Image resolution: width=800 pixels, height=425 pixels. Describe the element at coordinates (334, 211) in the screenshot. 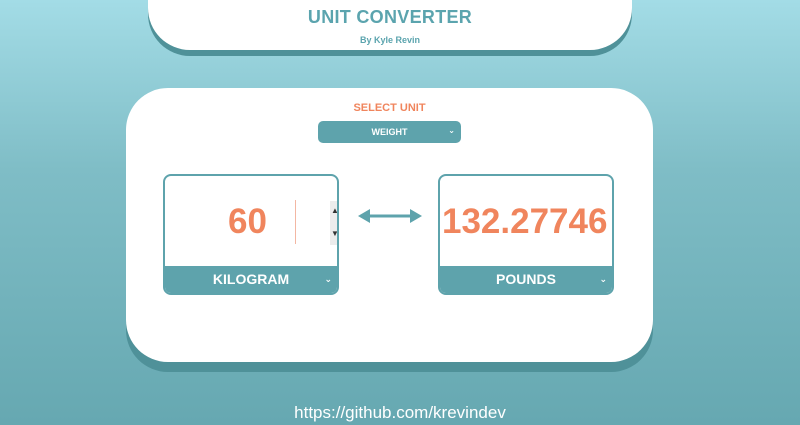

I see `spin-up-icon: ▲` at that location.